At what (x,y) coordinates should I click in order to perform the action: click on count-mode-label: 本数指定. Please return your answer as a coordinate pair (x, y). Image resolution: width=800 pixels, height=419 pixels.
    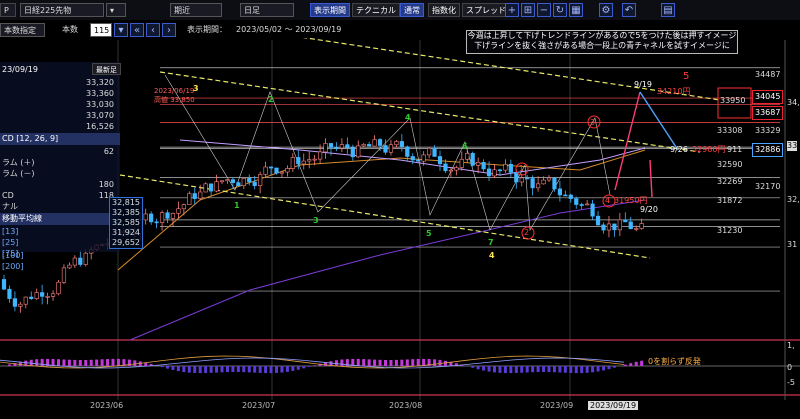
    Looking at the image, I should click on (20, 30).